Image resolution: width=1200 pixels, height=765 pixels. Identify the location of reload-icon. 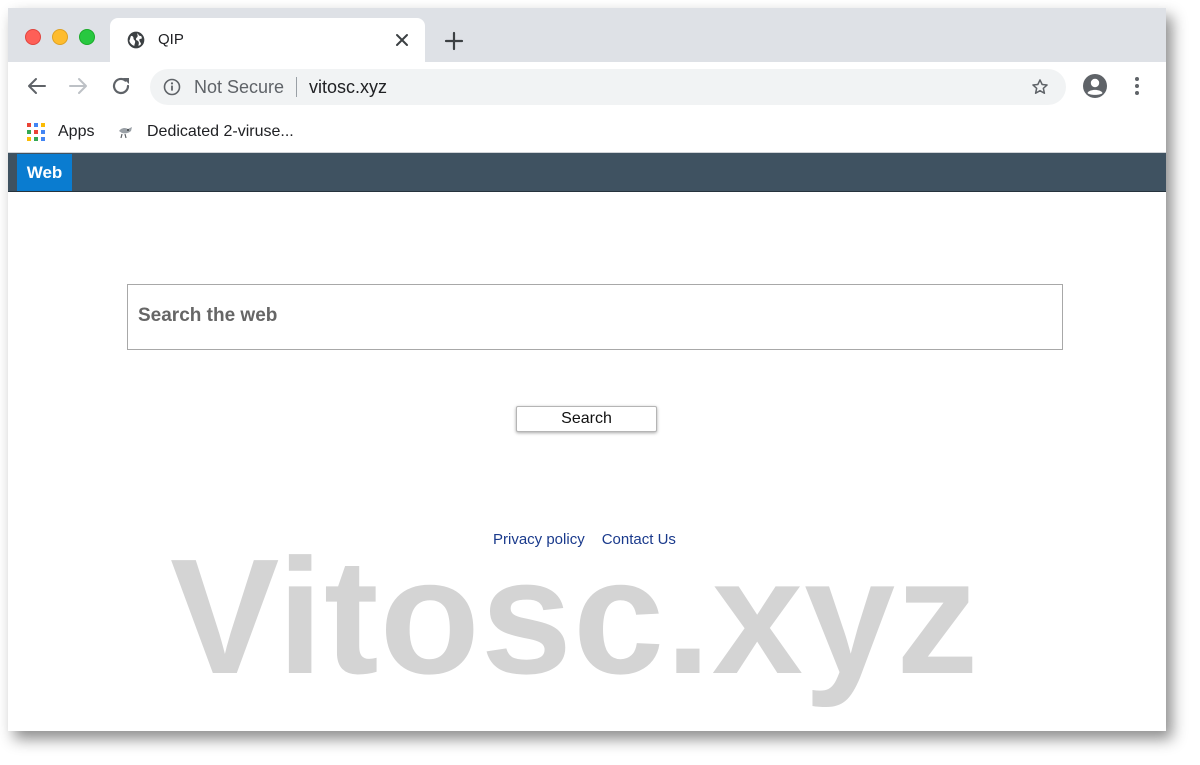
(121, 86).